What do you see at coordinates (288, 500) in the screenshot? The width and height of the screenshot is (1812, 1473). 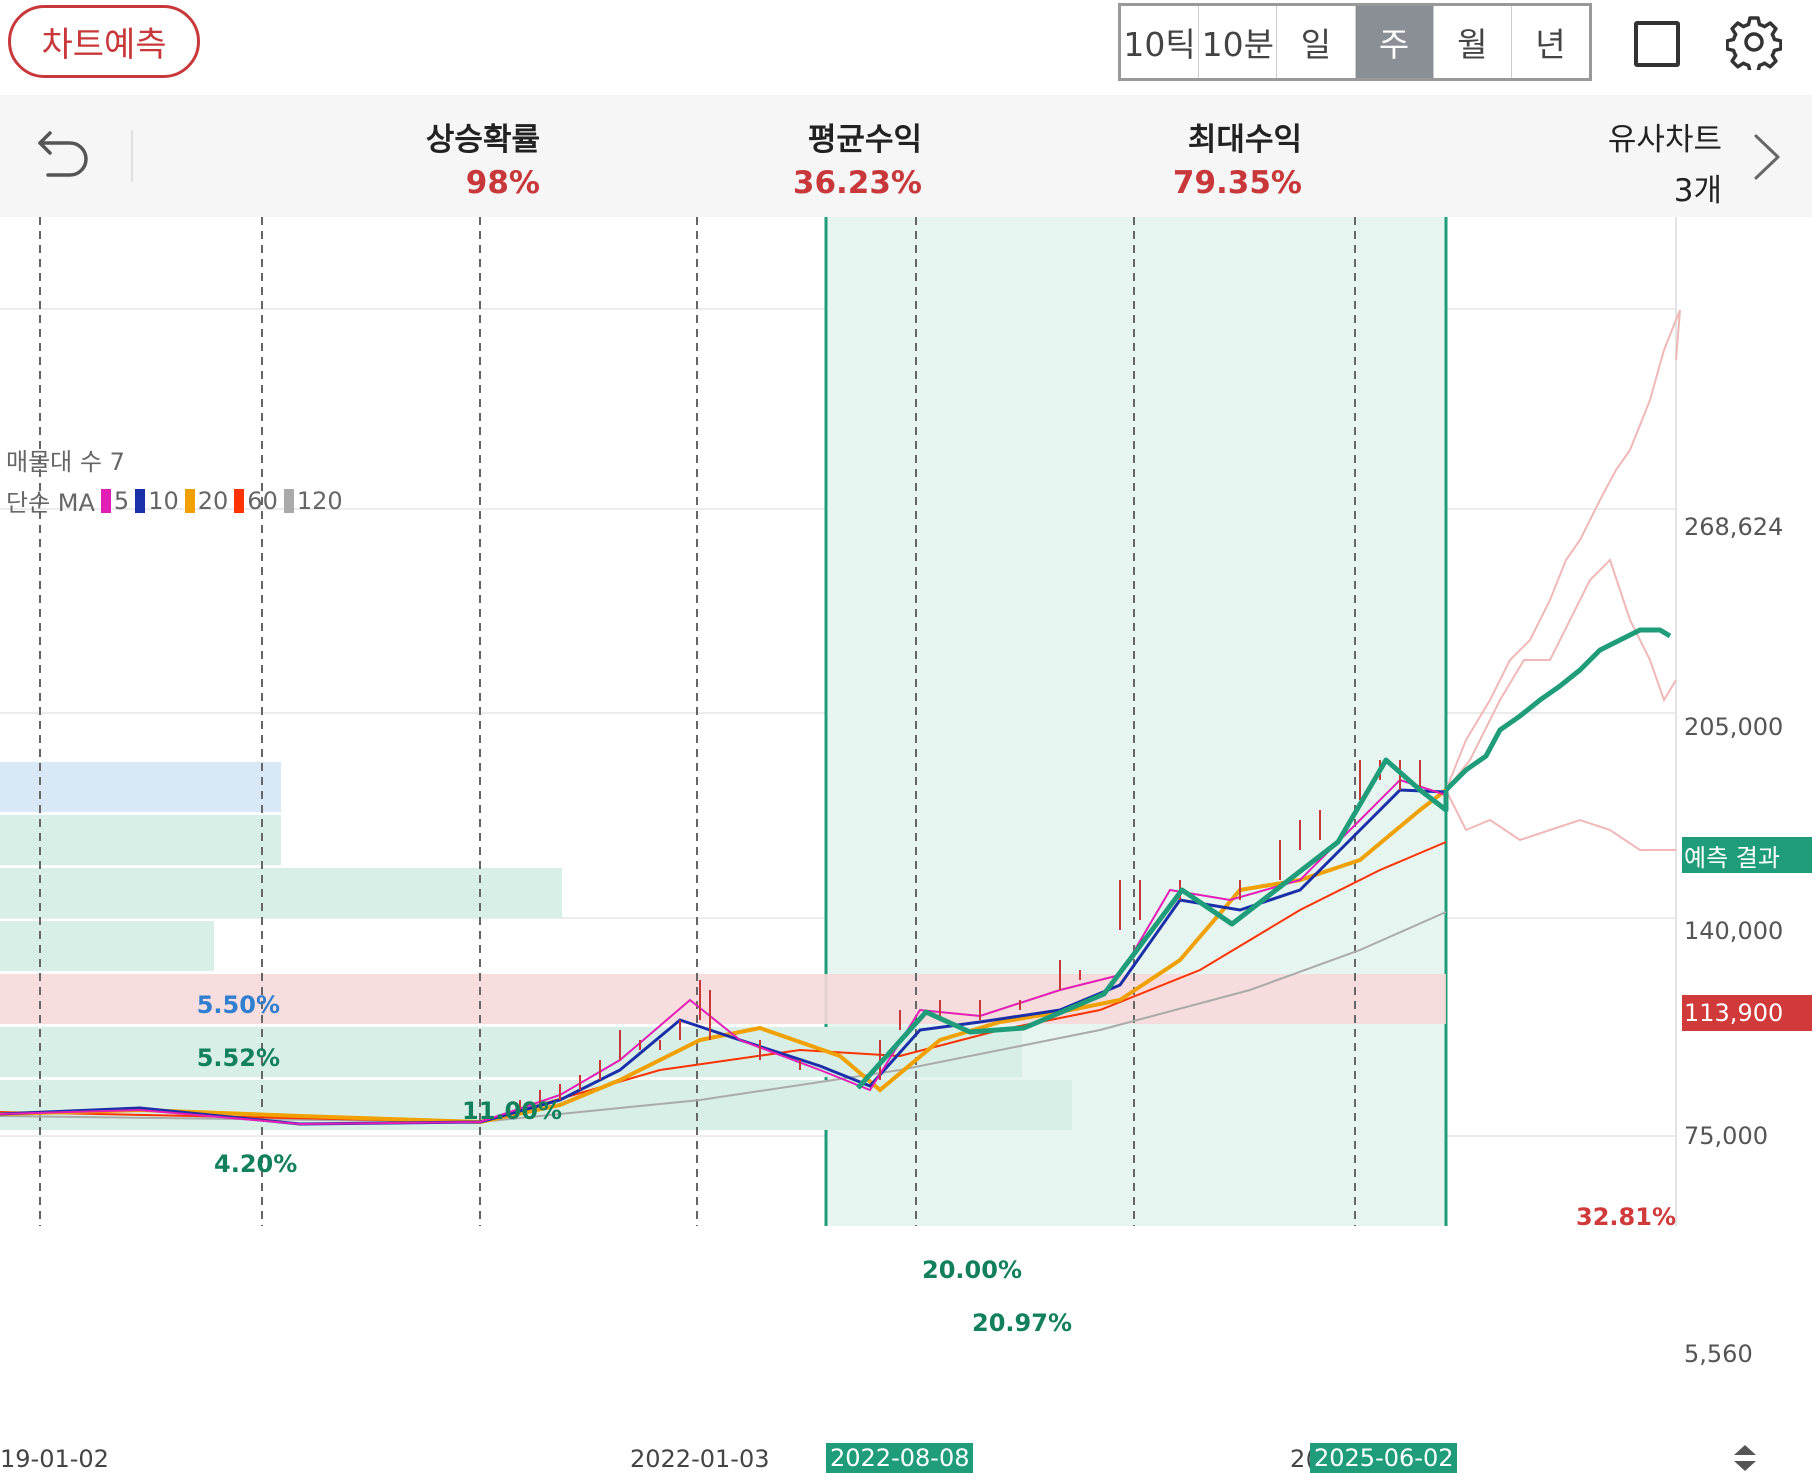 I see `ma-120-swatch` at bounding box center [288, 500].